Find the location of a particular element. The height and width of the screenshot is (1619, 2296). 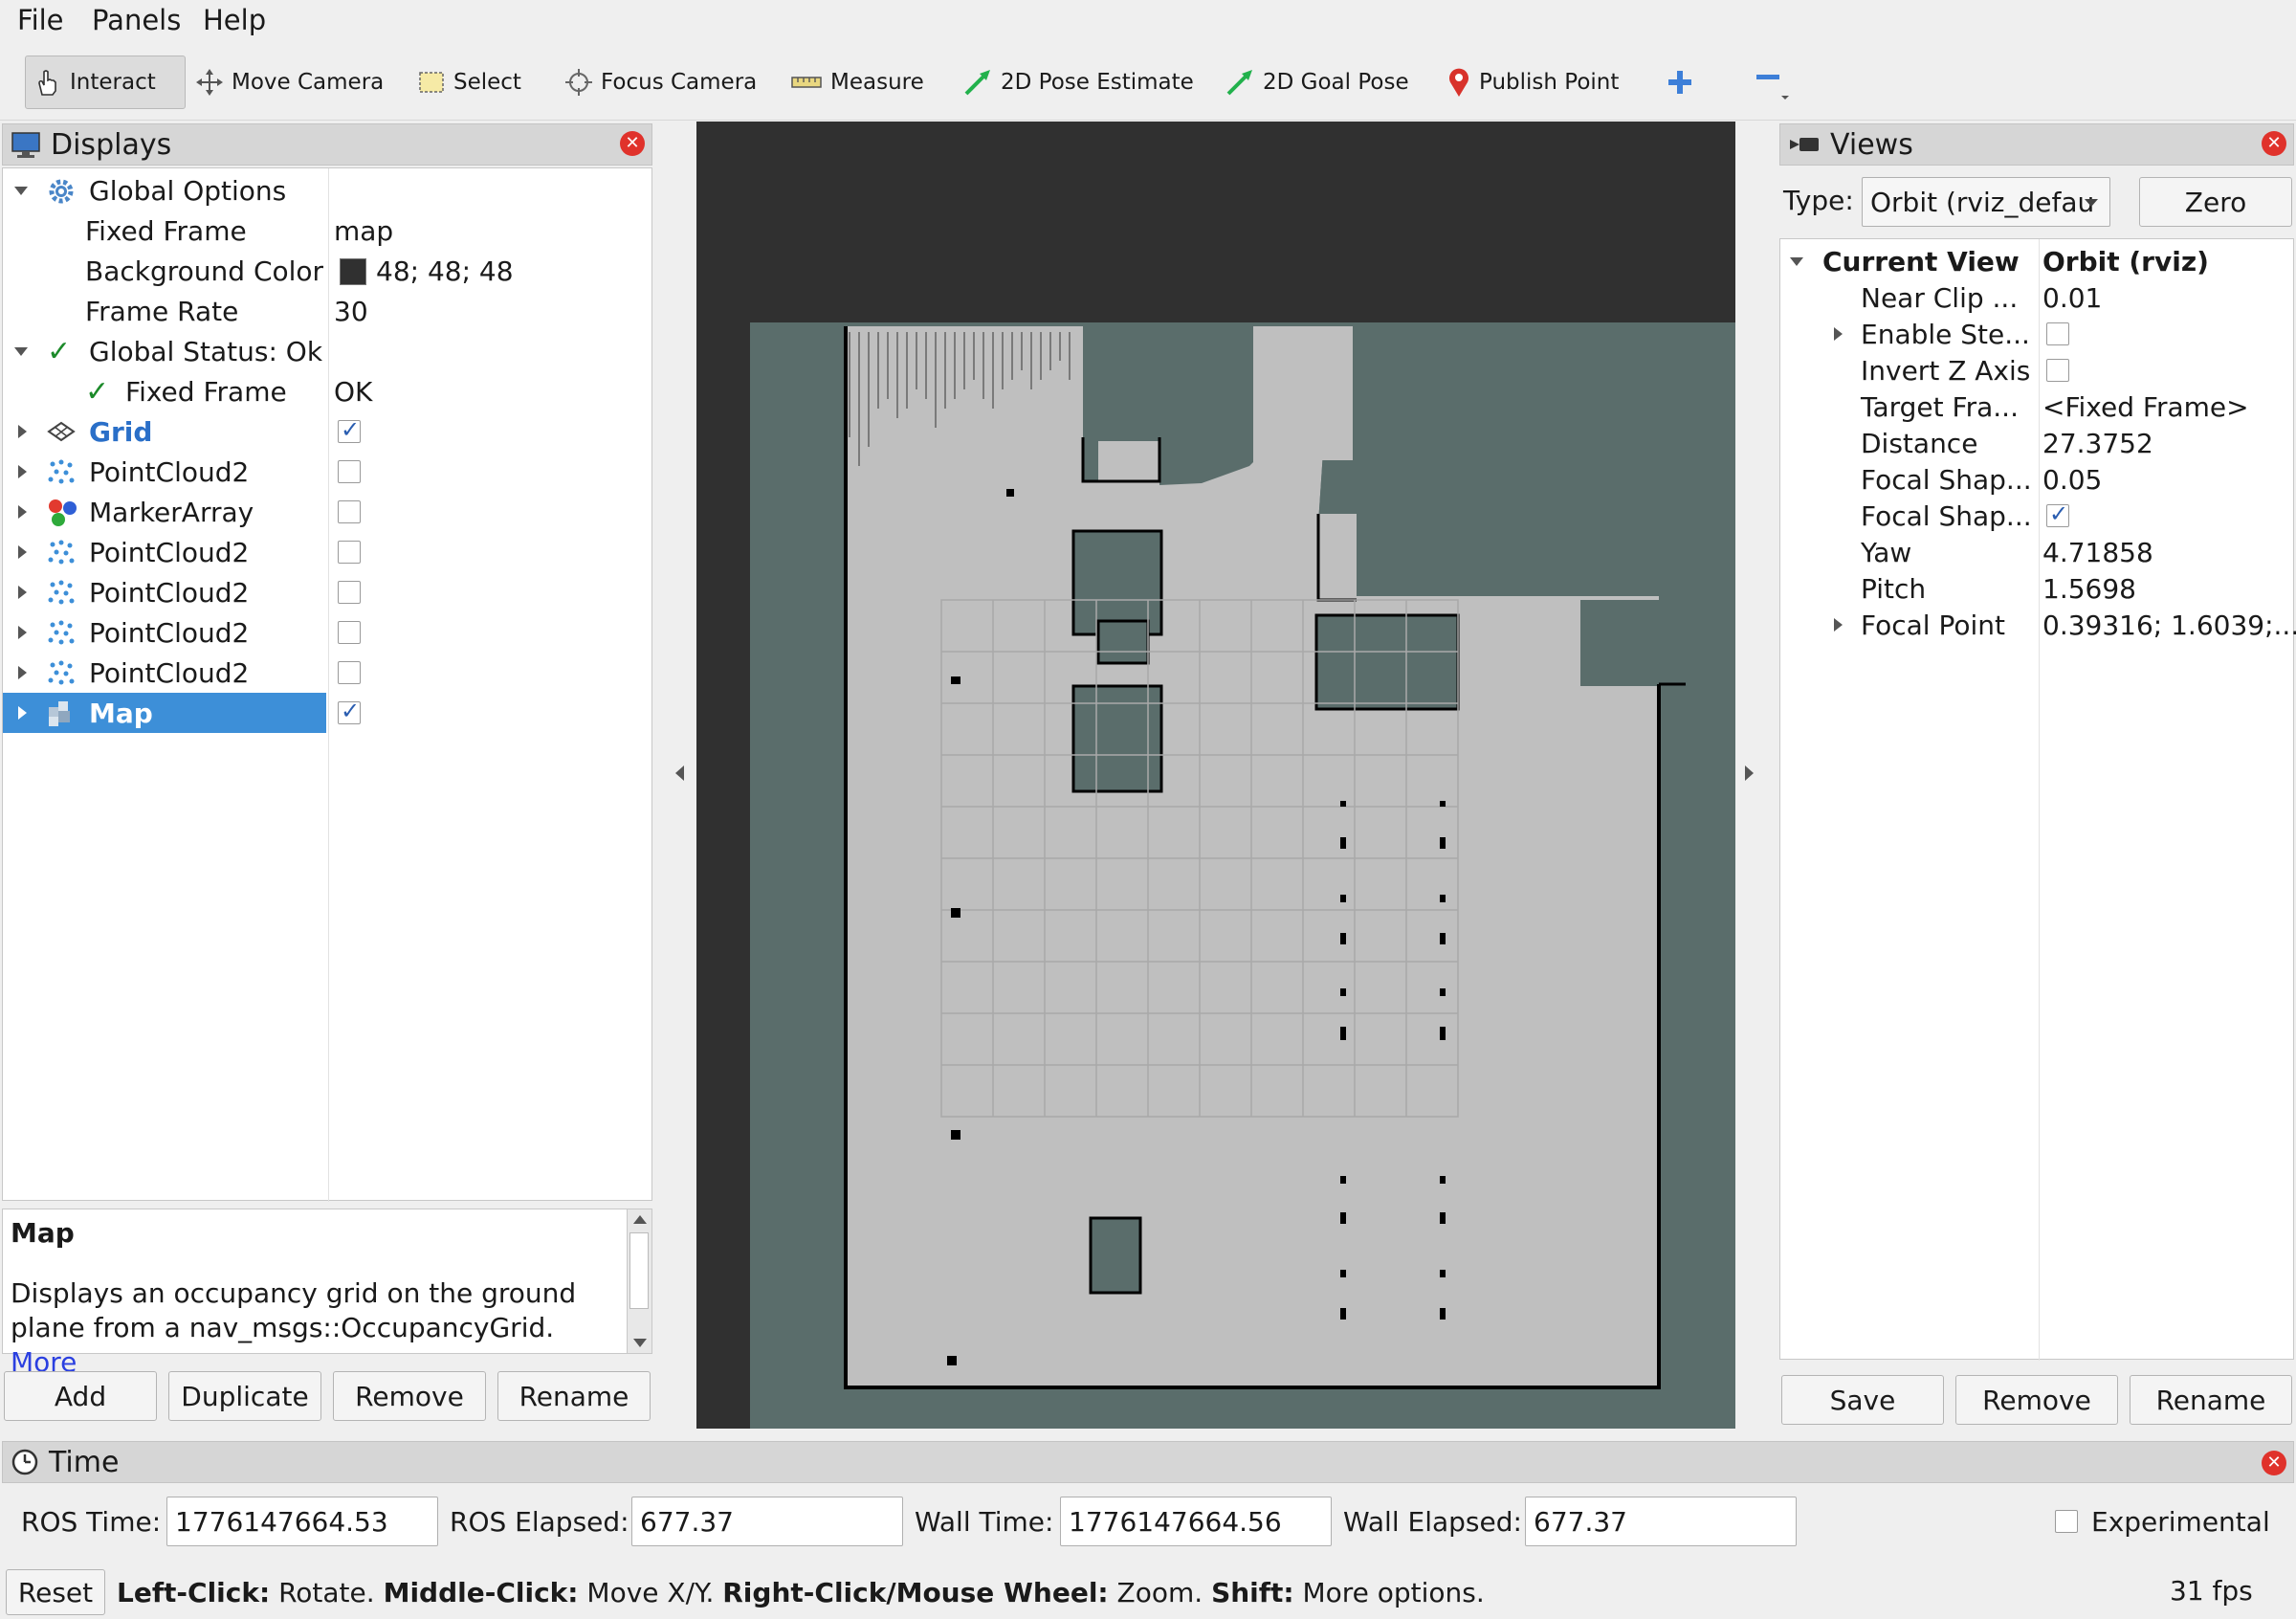

map-enable-checkbox is located at coordinates (350, 711).